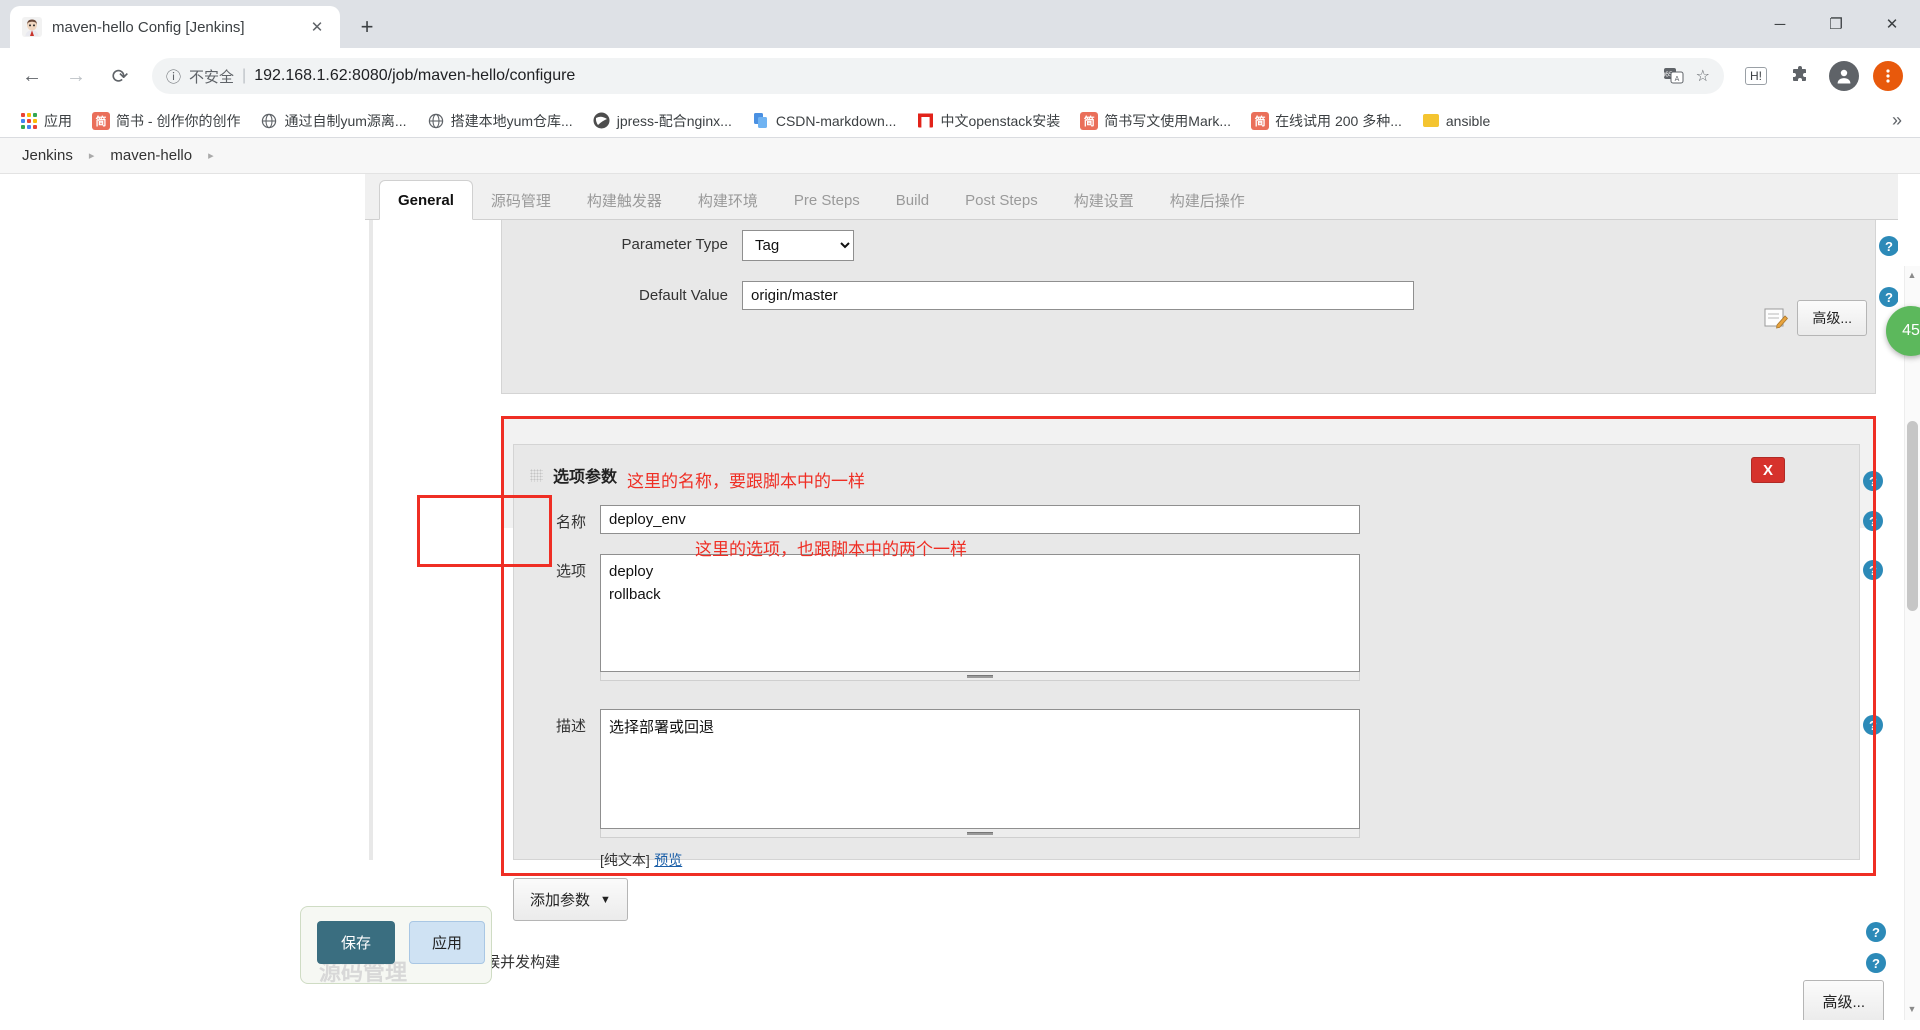  Describe the element at coordinates (1703, 76) in the screenshot. I see `bookmark-star-icon: ☆` at that location.